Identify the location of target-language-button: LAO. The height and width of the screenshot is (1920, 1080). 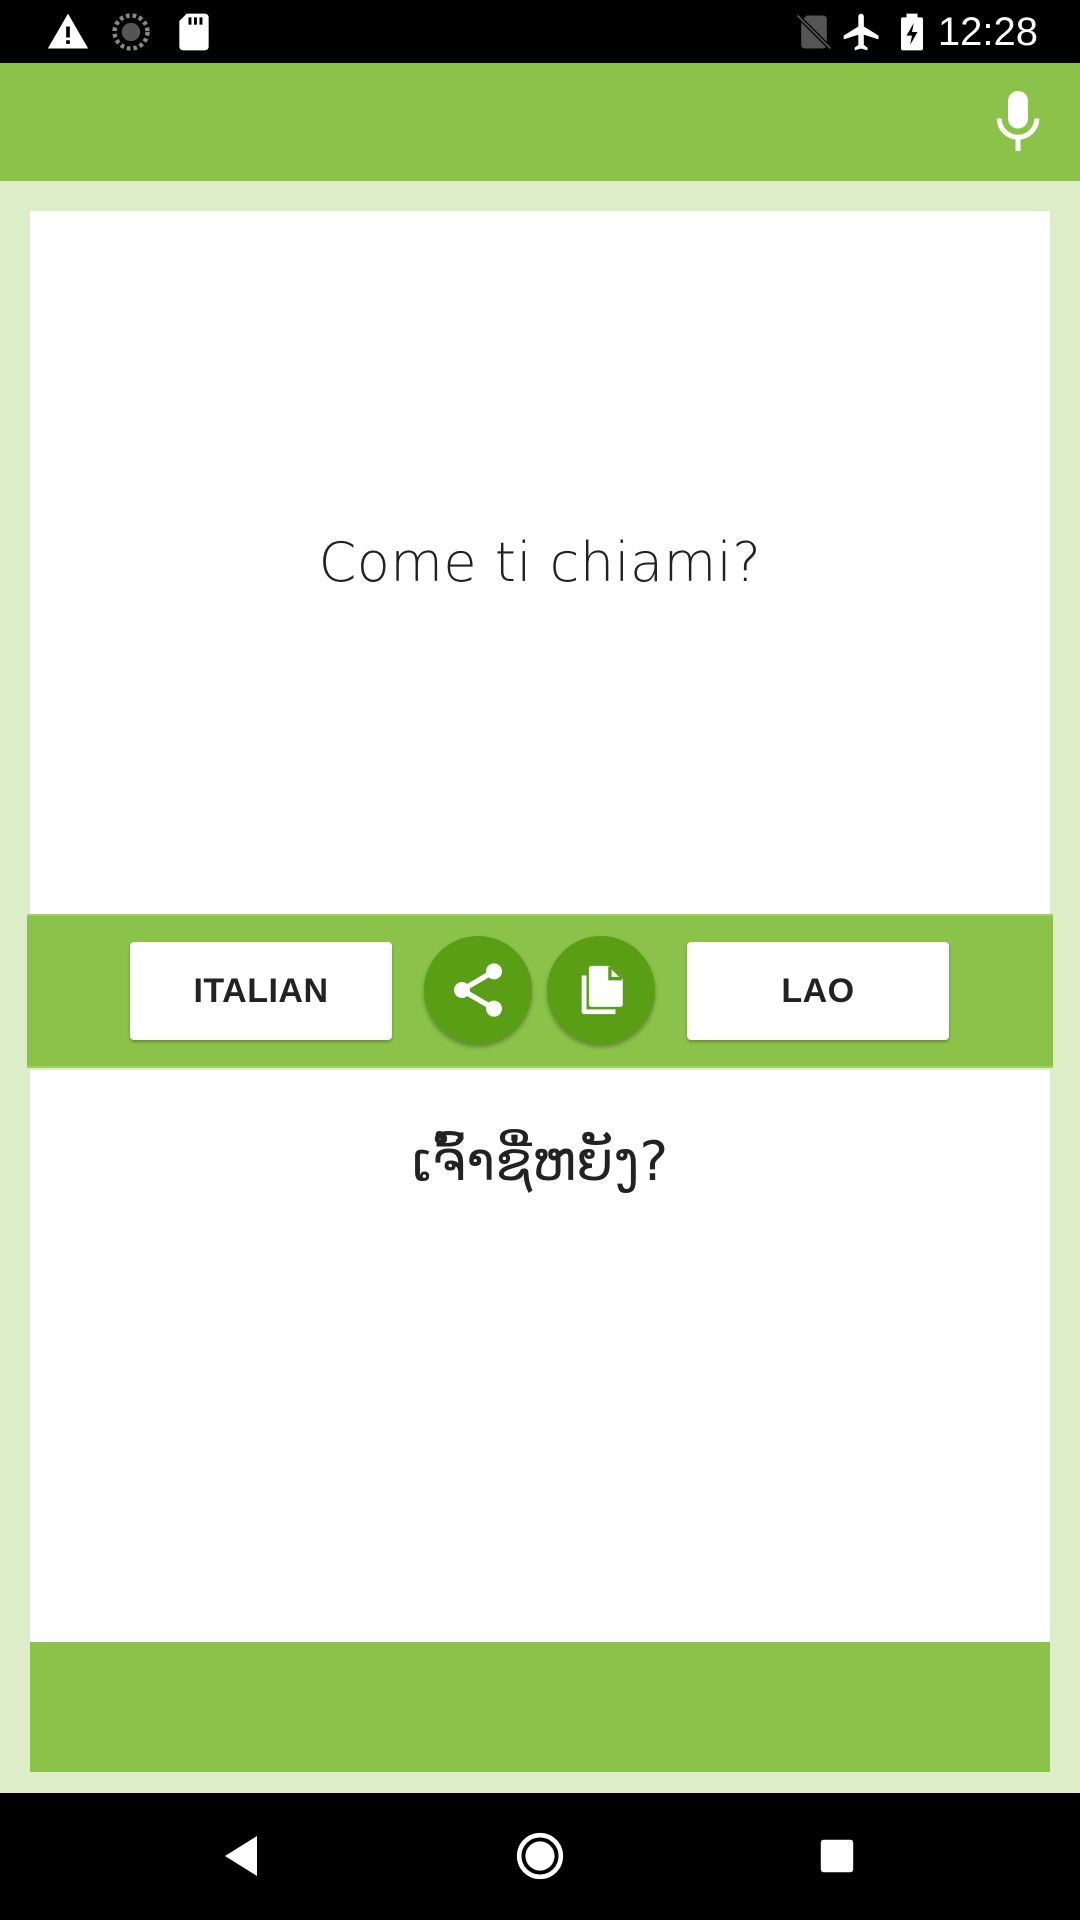
(818, 991).